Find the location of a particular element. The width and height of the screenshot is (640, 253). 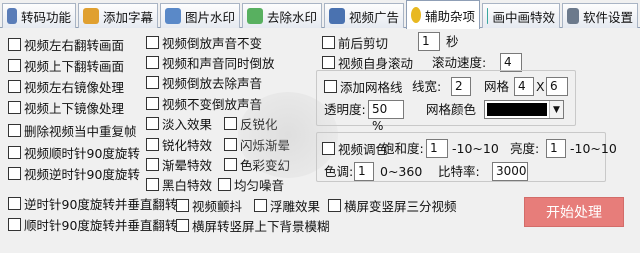

vignette-checkbox: 渐晕特效 is located at coordinates (179, 164).